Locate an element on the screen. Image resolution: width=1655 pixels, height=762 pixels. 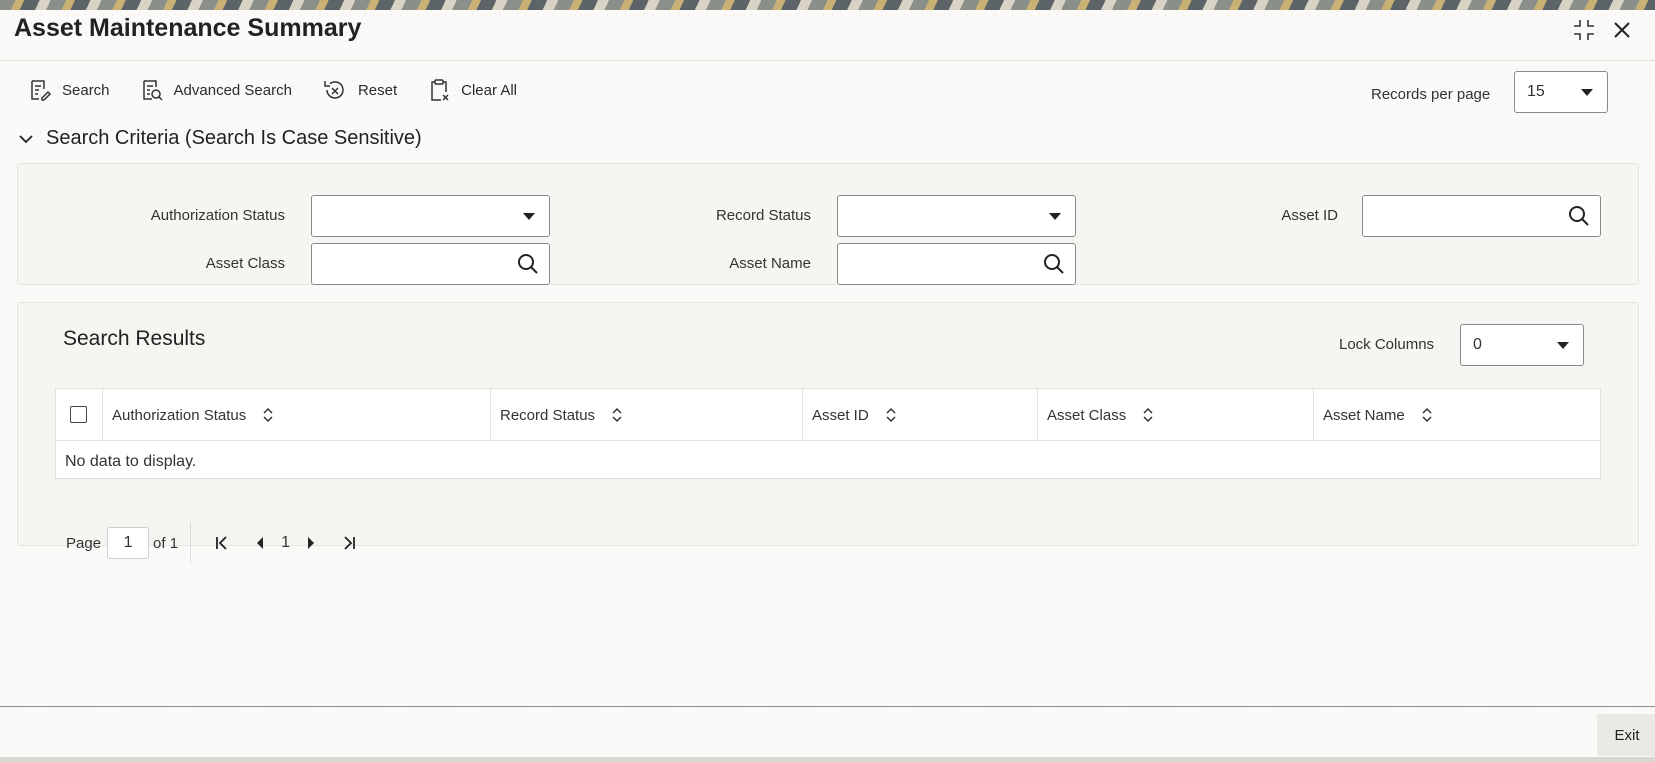
caret-right-icon is located at coordinates (310, 543).